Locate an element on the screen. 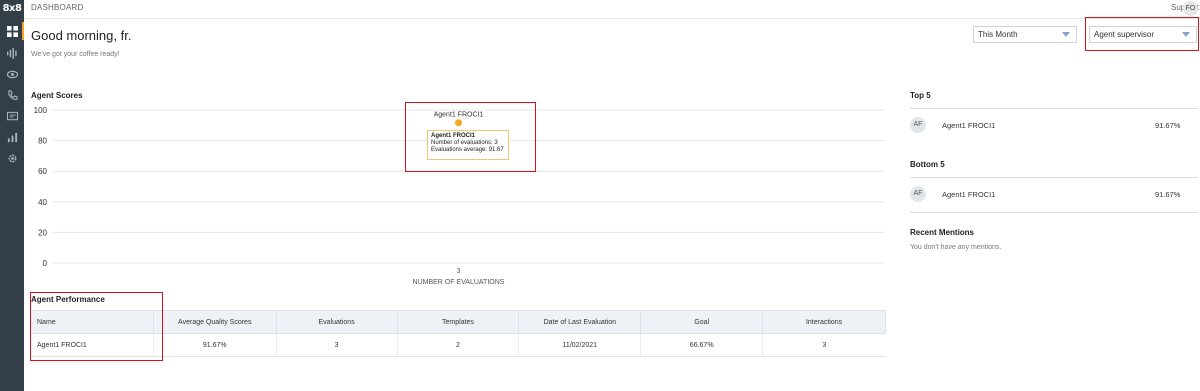 The width and height of the screenshot is (1200, 391). column-header: Templates is located at coordinates (458, 322).